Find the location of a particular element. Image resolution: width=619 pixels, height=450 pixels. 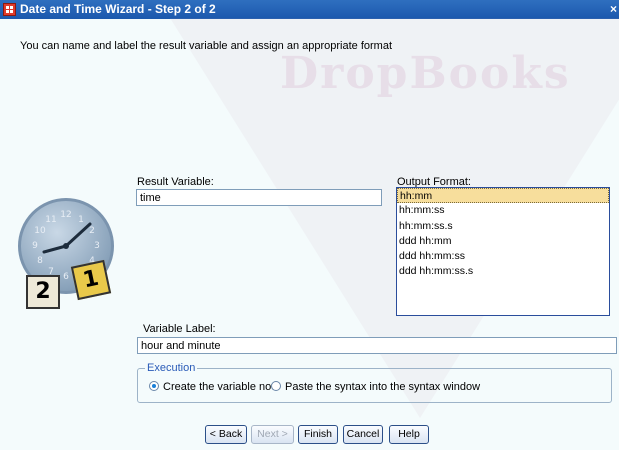

clock-num-6: 6 is located at coordinates (66, 277).